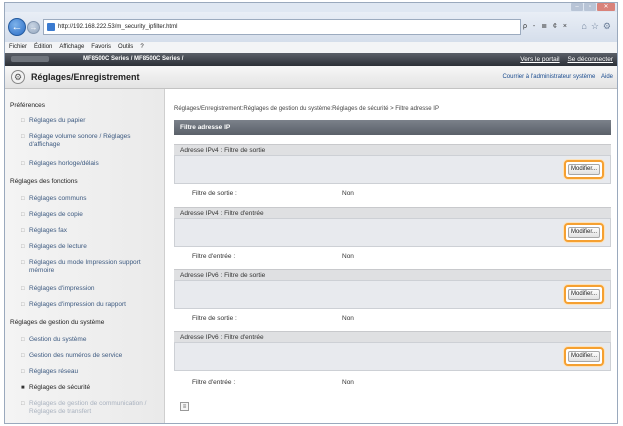 The height and width of the screenshot is (426, 623). What do you see at coordinates (43, 47) in the screenshot?
I see `menu-item-edition: Édition` at bounding box center [43, 47].